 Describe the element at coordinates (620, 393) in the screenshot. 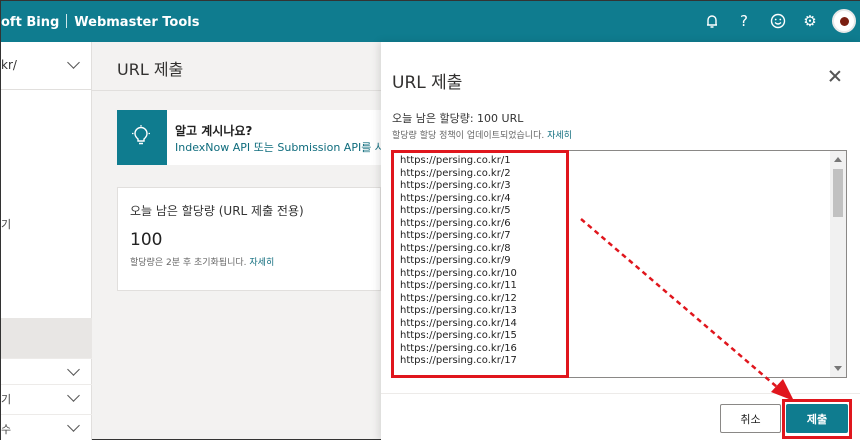

I see `dialog-footer-divider` at that location.